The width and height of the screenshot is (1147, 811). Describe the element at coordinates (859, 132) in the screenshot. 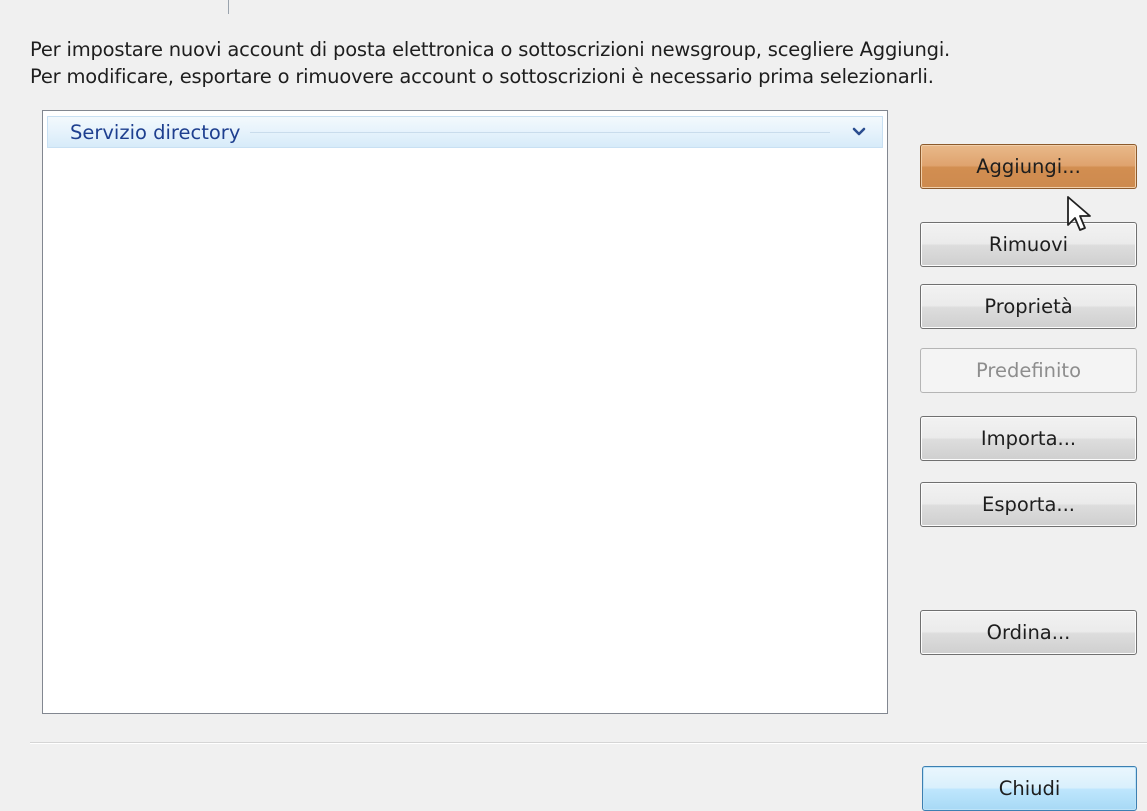

I see `chevron-down-icon` at that location.